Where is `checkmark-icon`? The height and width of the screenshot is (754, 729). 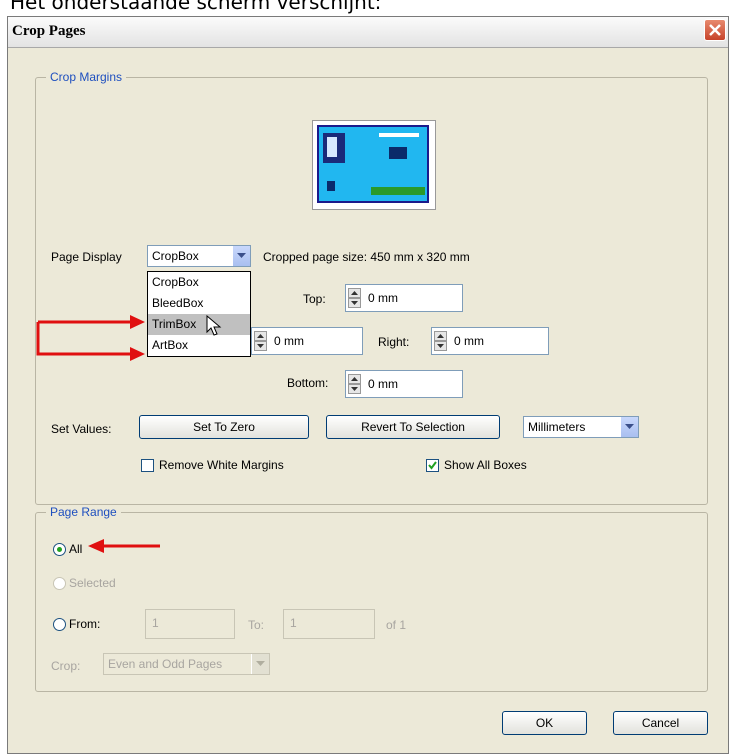 checkmark-icon is located at coordinates (432, 465).